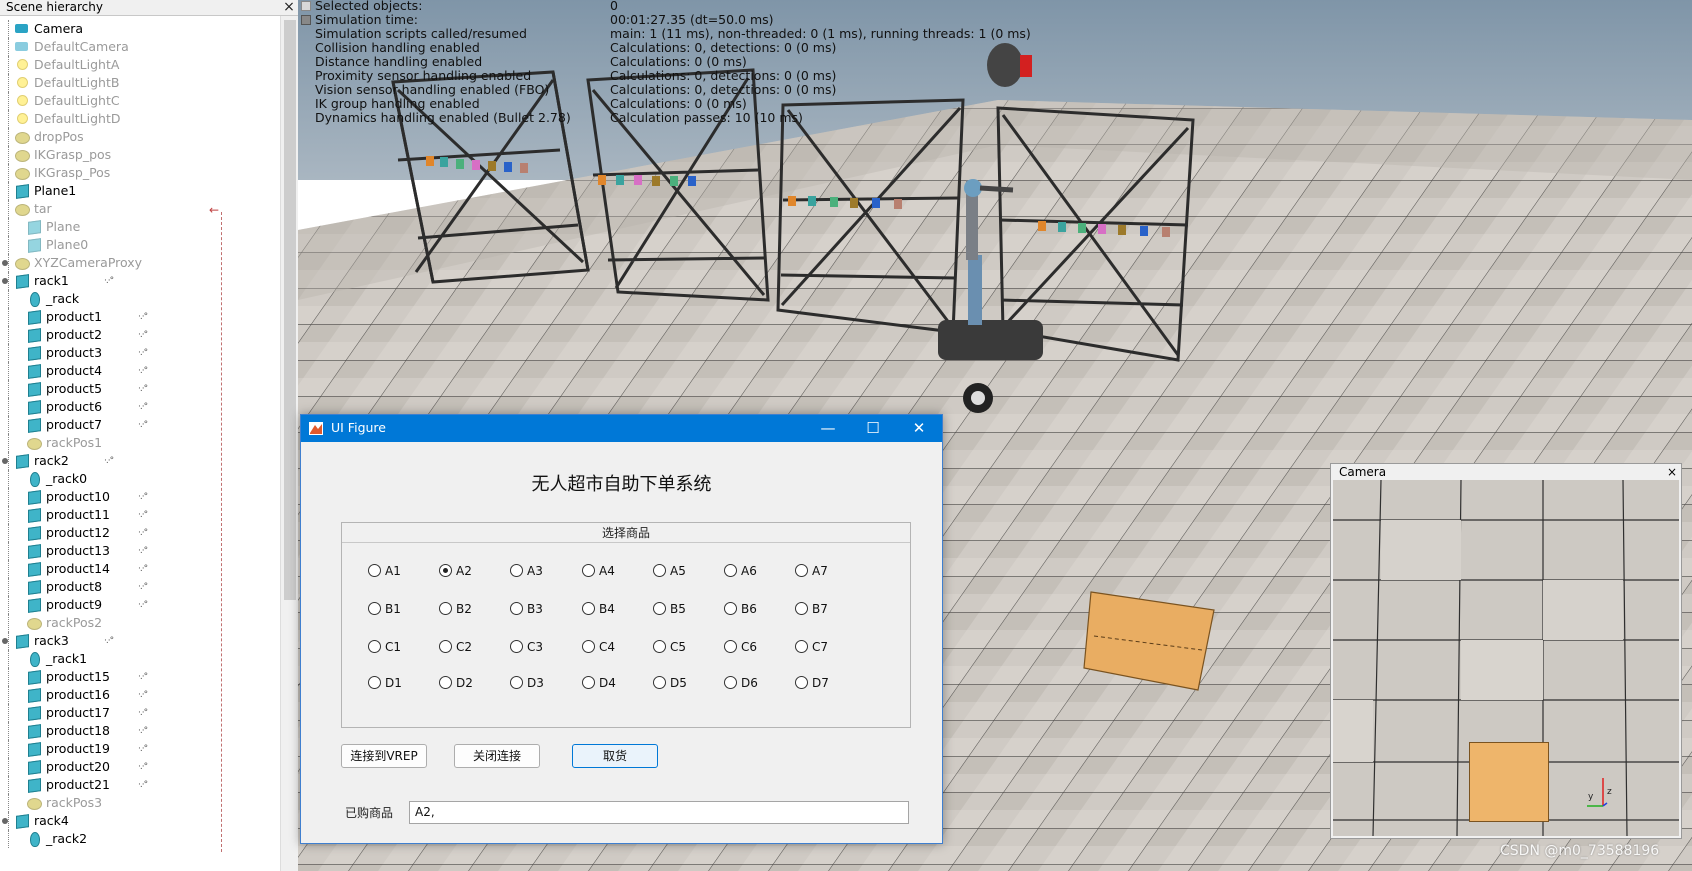  Describe the element at coordinates (545, 683) in the screenshot. I see `radio-option-d3: D3` at that location.